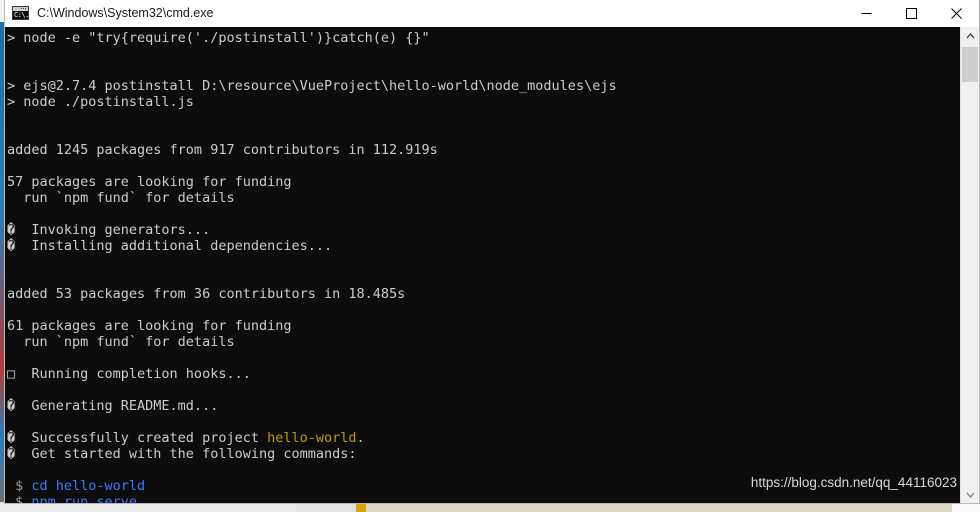 The width and height of the screenshot is (980, 512). I want to click on icon-prompt-text: C:\., so click(21, 15).